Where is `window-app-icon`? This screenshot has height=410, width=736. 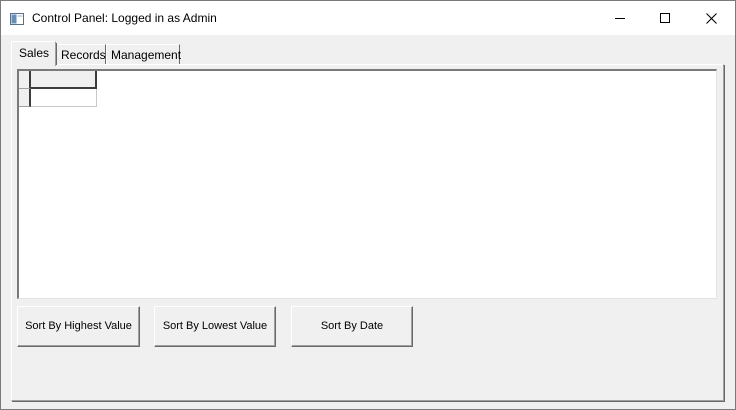 window-app-icon is located at coordinates (17, 18).